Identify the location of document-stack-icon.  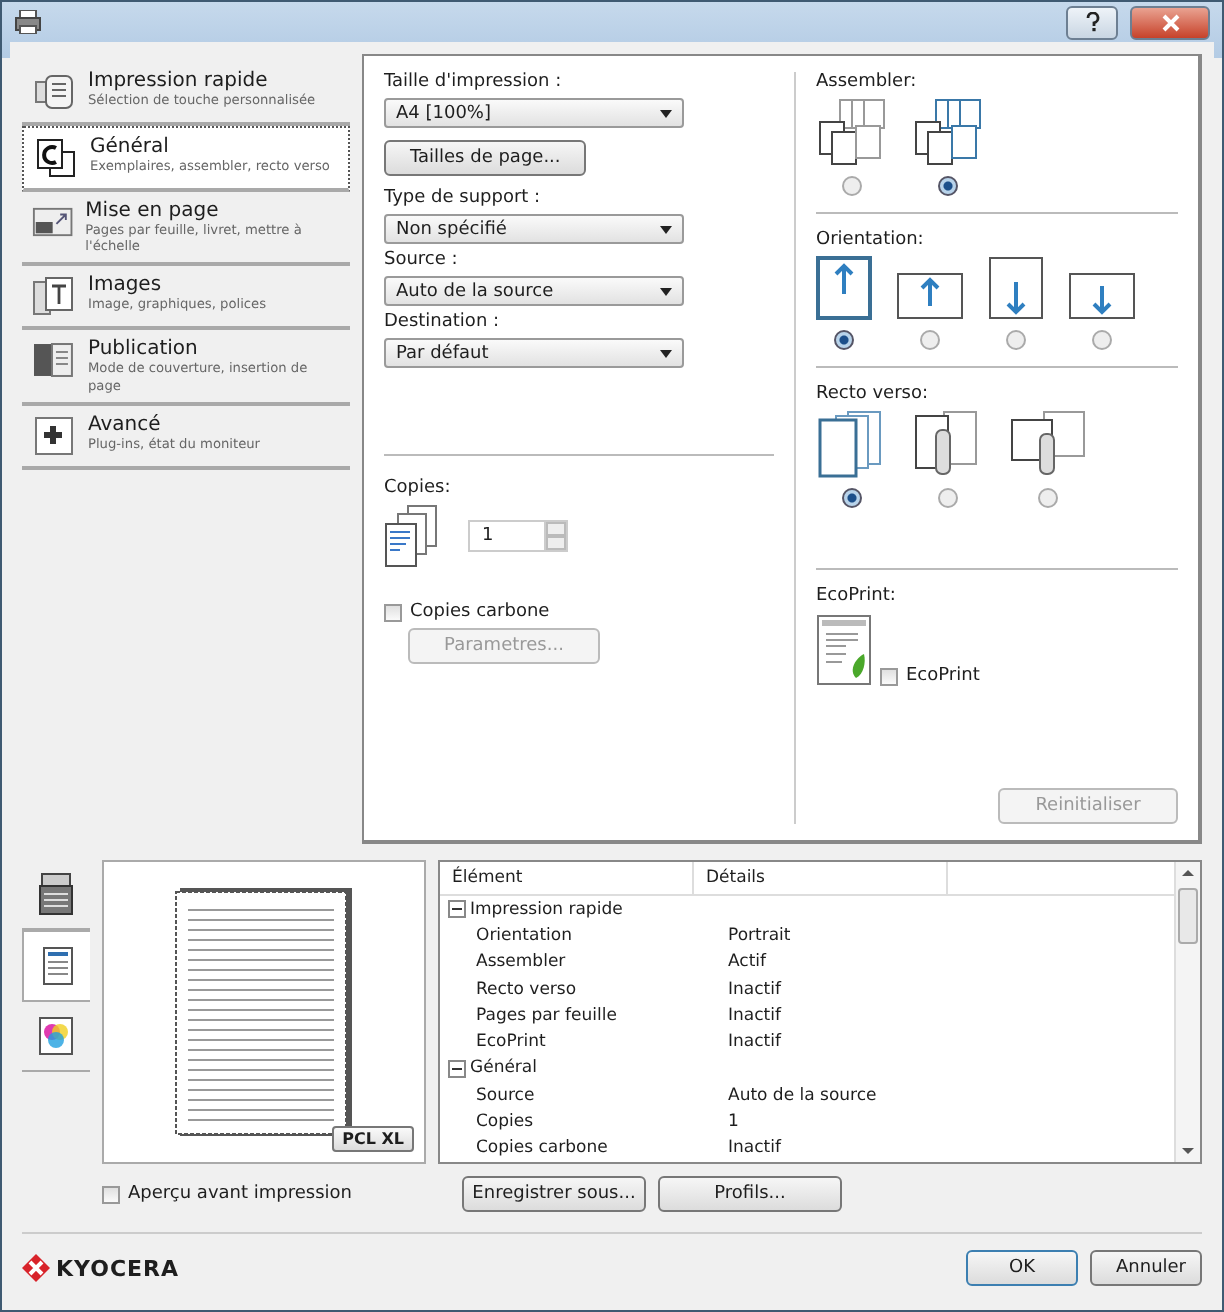
(54, 92).